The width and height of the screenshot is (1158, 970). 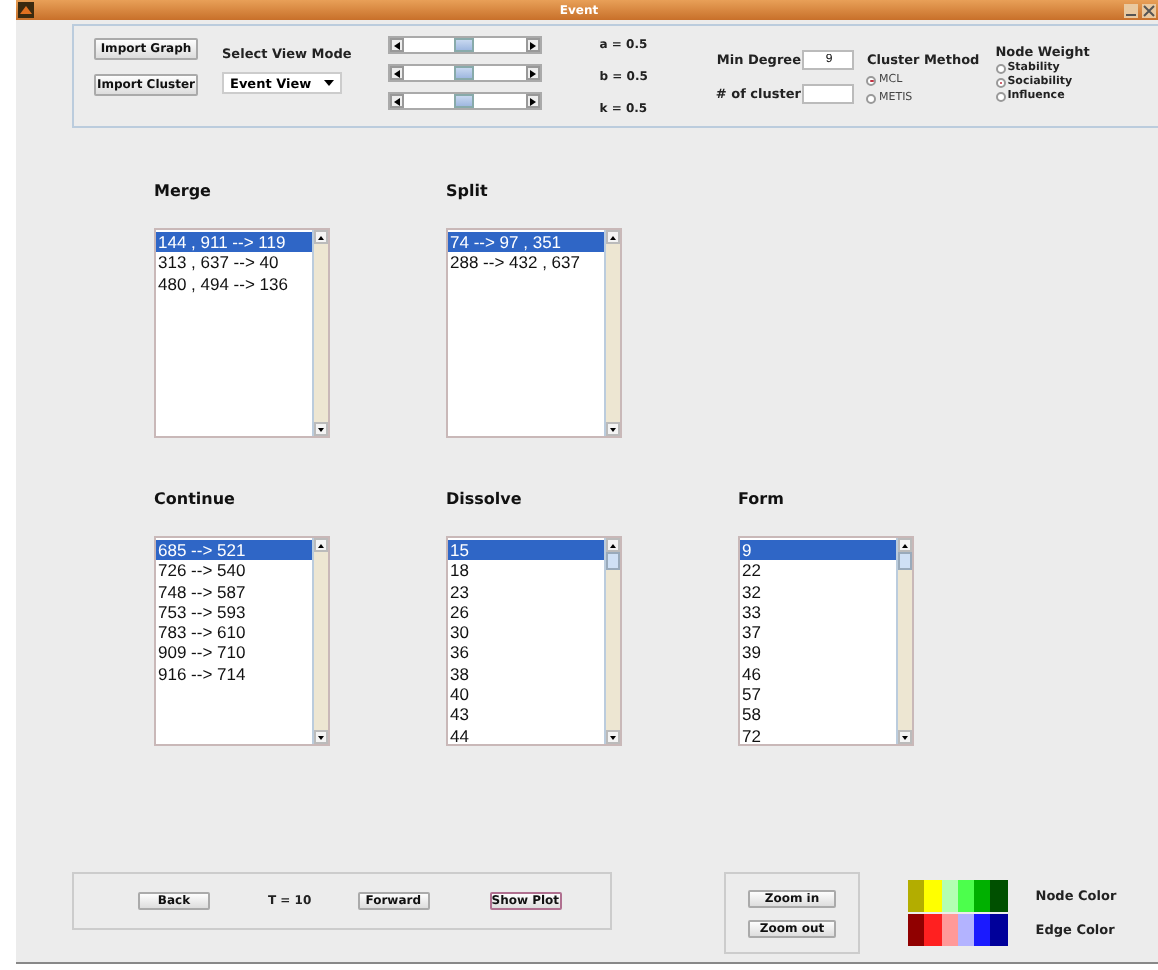 I want to click on list-item: 909 --> 710, so click(x=234, y=653).